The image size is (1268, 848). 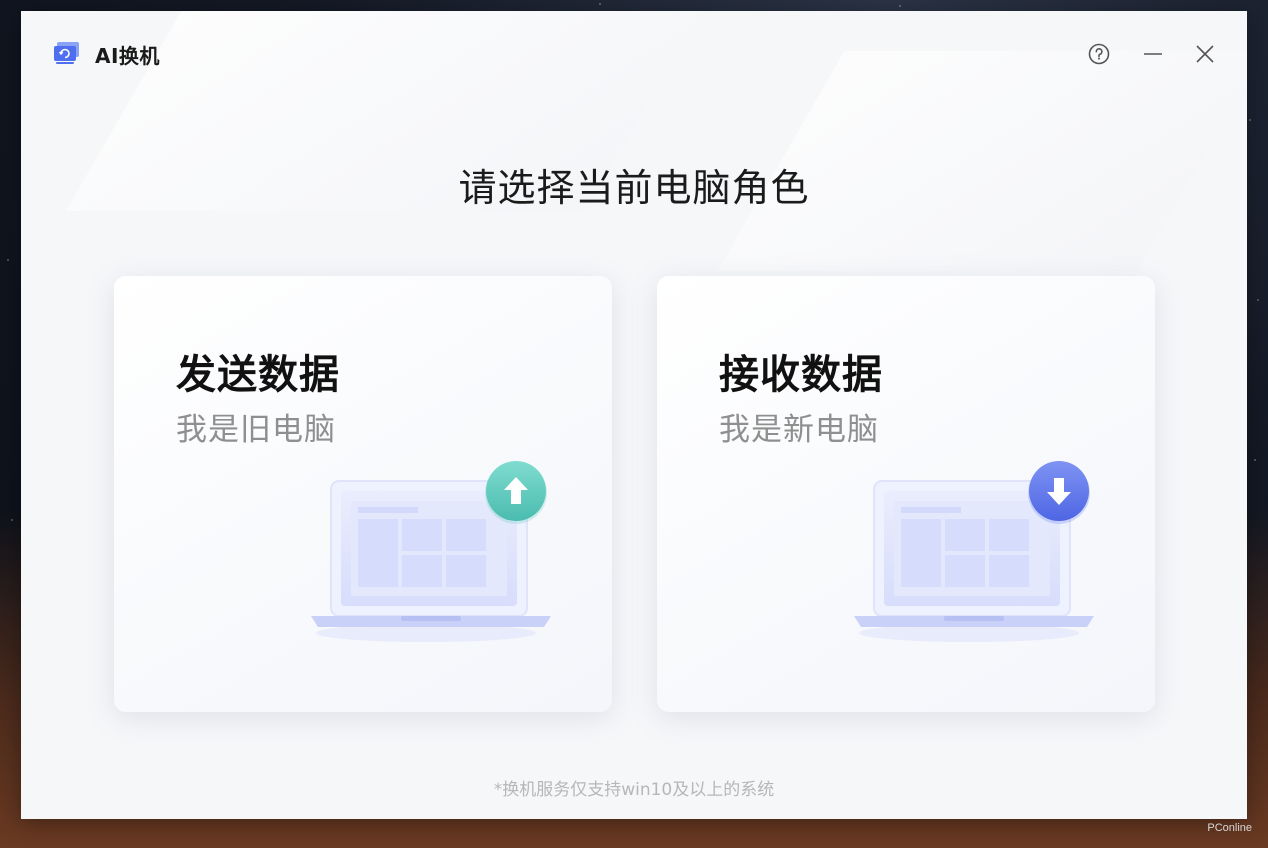 I want to click on minimize-icon, so click(x=1153, y=54).